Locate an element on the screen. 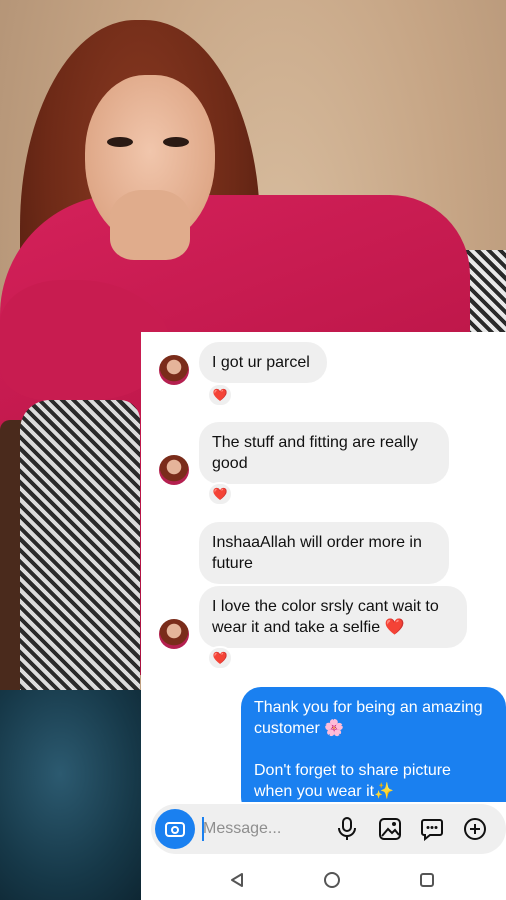 This screenshot has height=900, width=506. photo-velvet-stool is located at coordinates (75, 795).